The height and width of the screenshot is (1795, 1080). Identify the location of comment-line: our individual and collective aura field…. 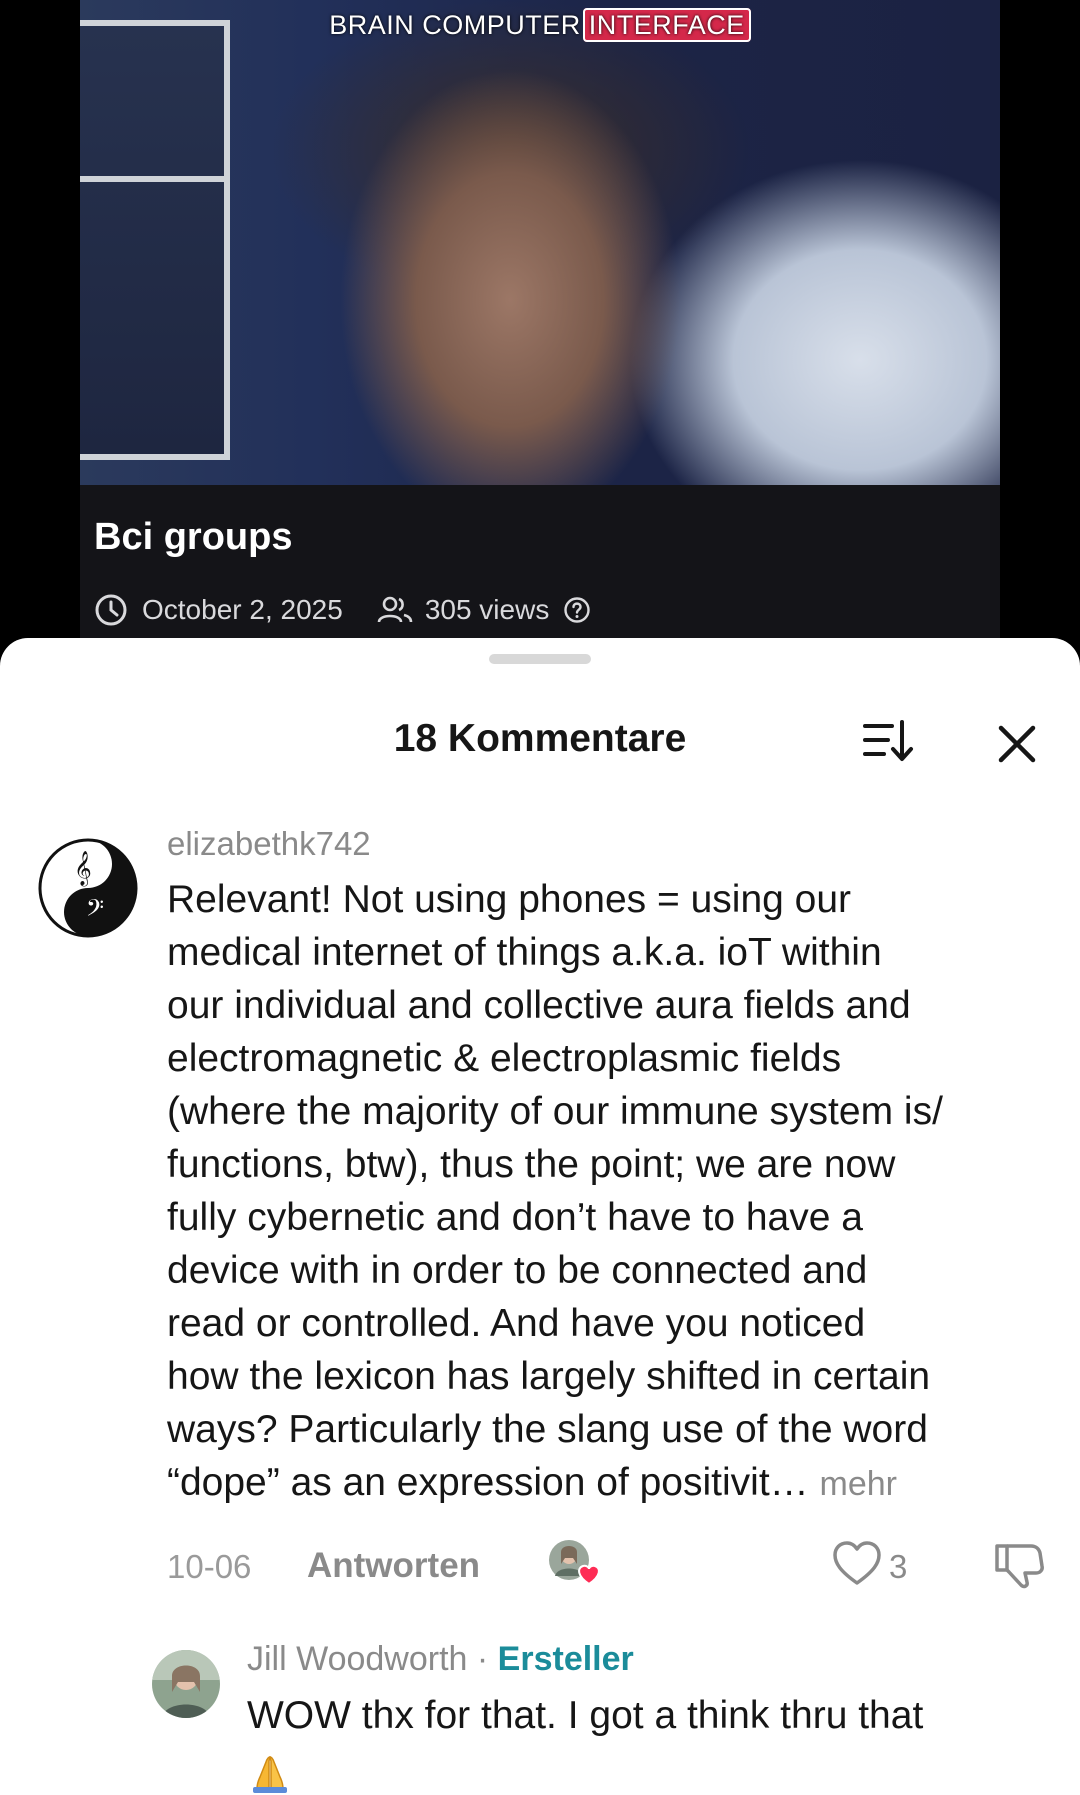
(539, 1005).